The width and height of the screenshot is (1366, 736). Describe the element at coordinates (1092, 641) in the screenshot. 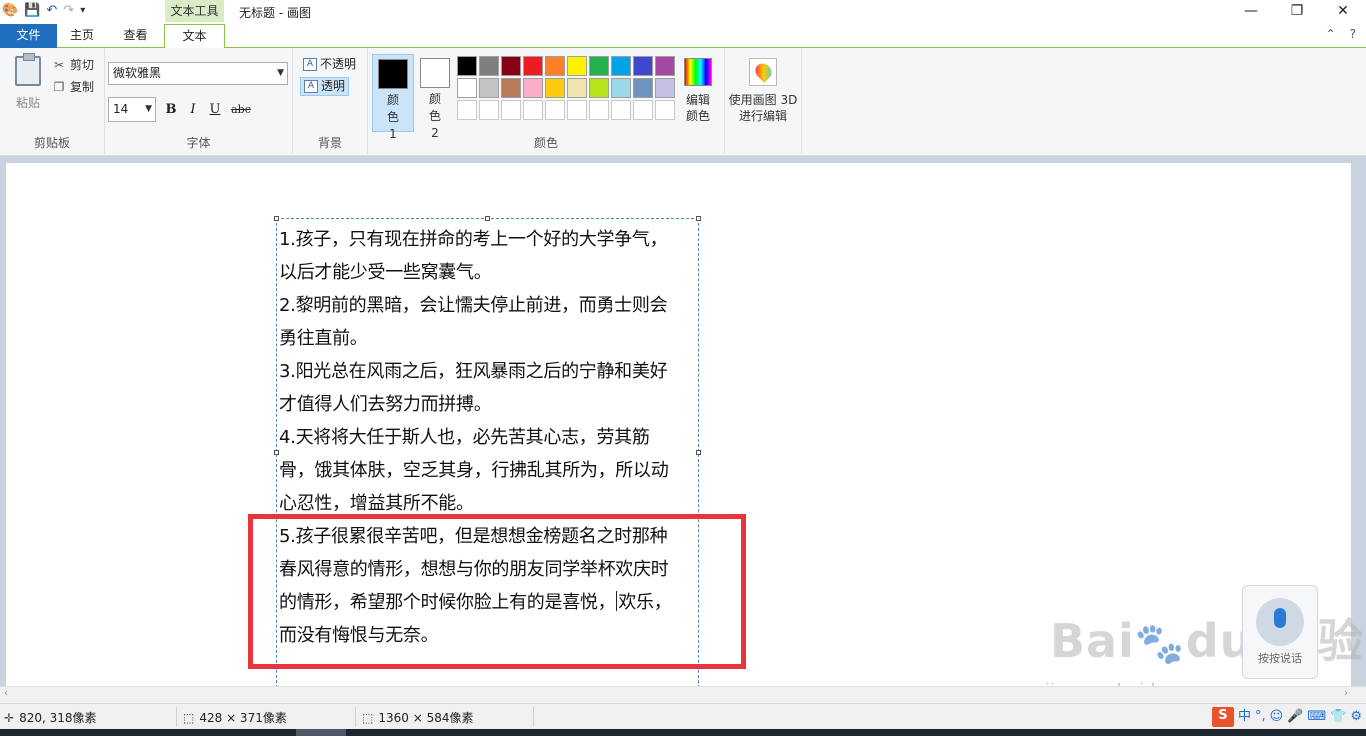

I see `watermark-brand: Bai` at that location.